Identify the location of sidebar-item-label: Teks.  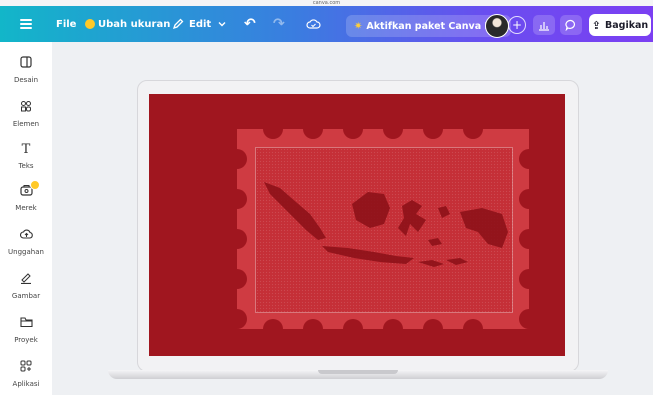
(26, 166).